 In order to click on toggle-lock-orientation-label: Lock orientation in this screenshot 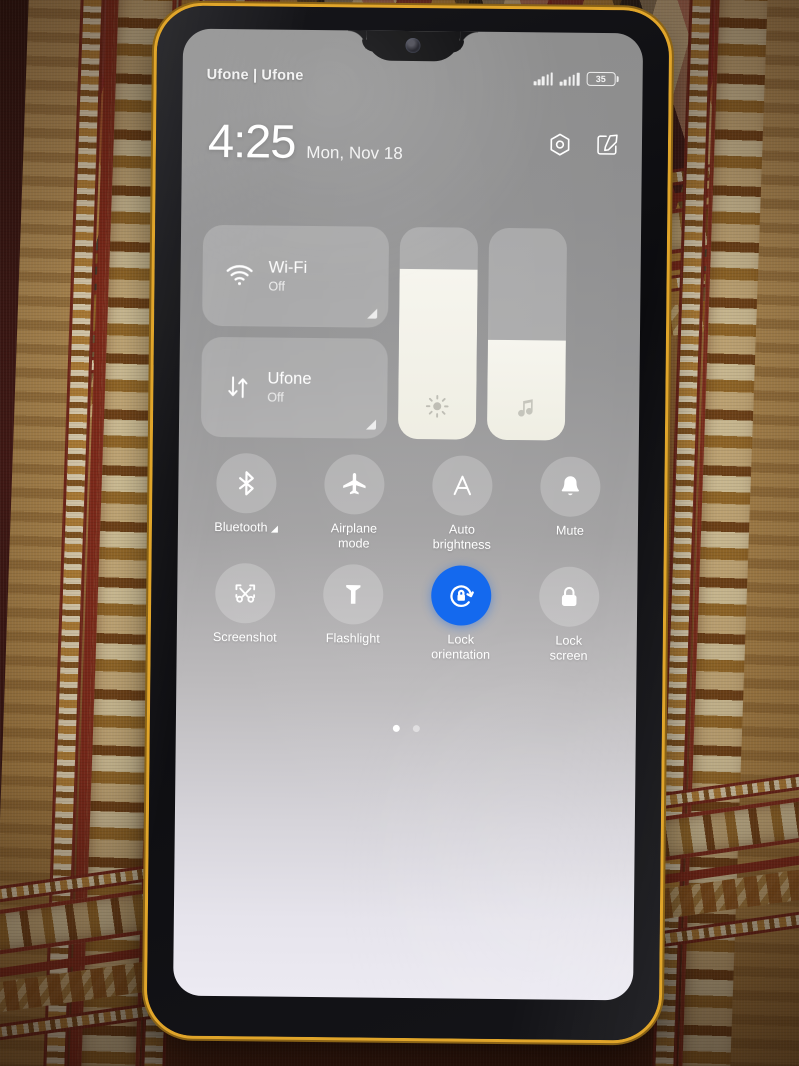, I will do `click(461, 647)`.